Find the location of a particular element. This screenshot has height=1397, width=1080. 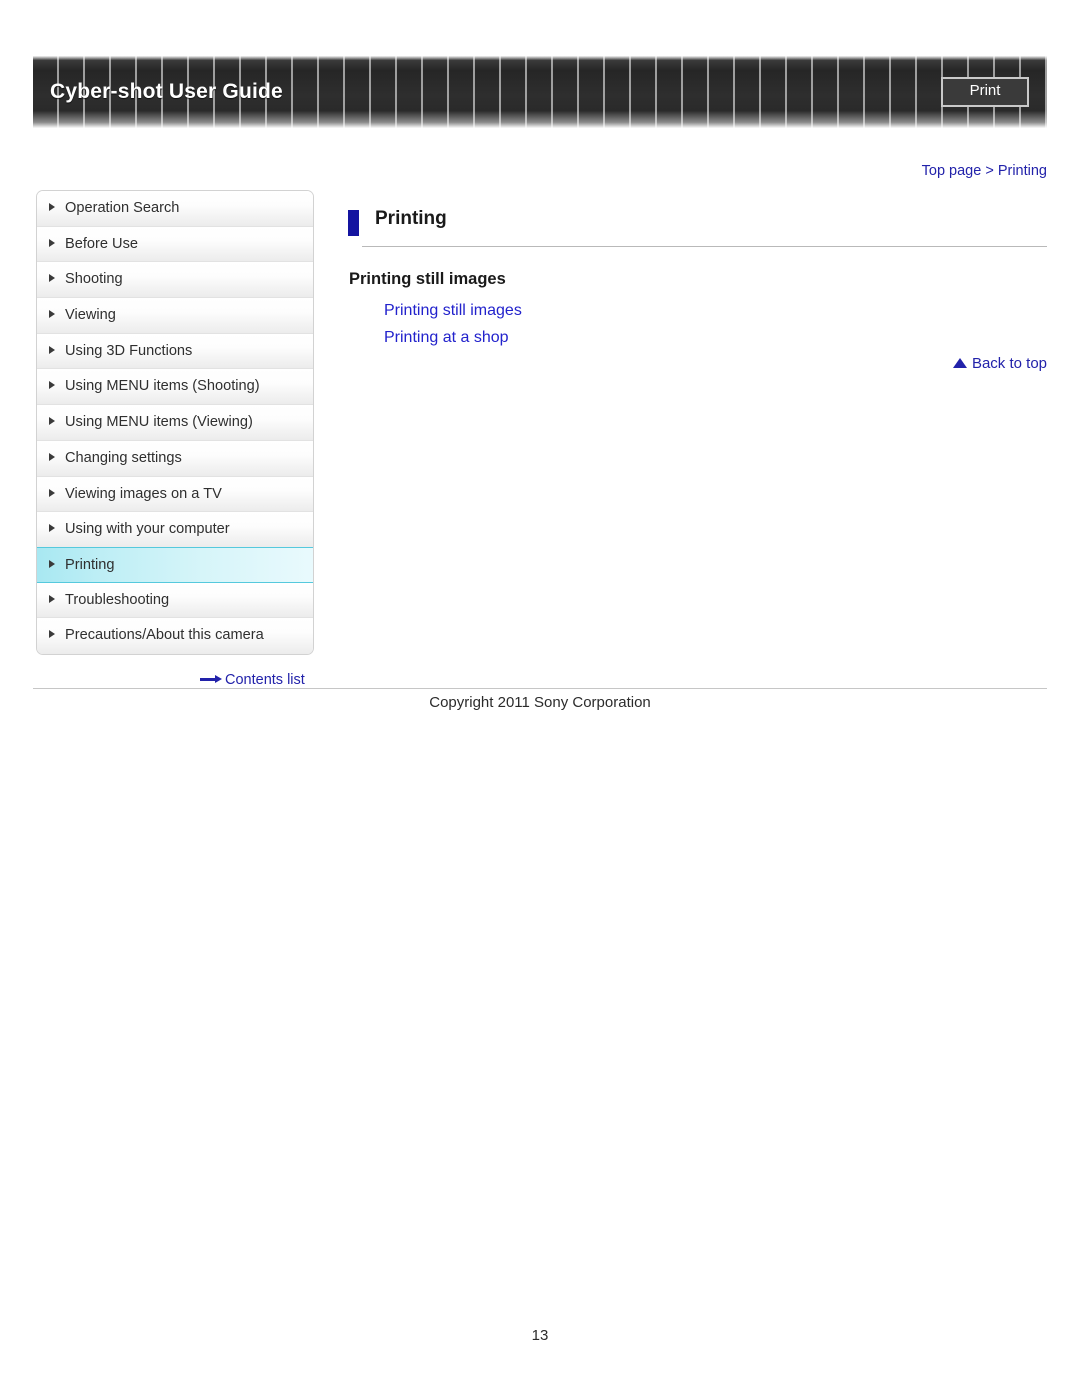

contents-list-label: Contents list is located at coordinates (265, 680).